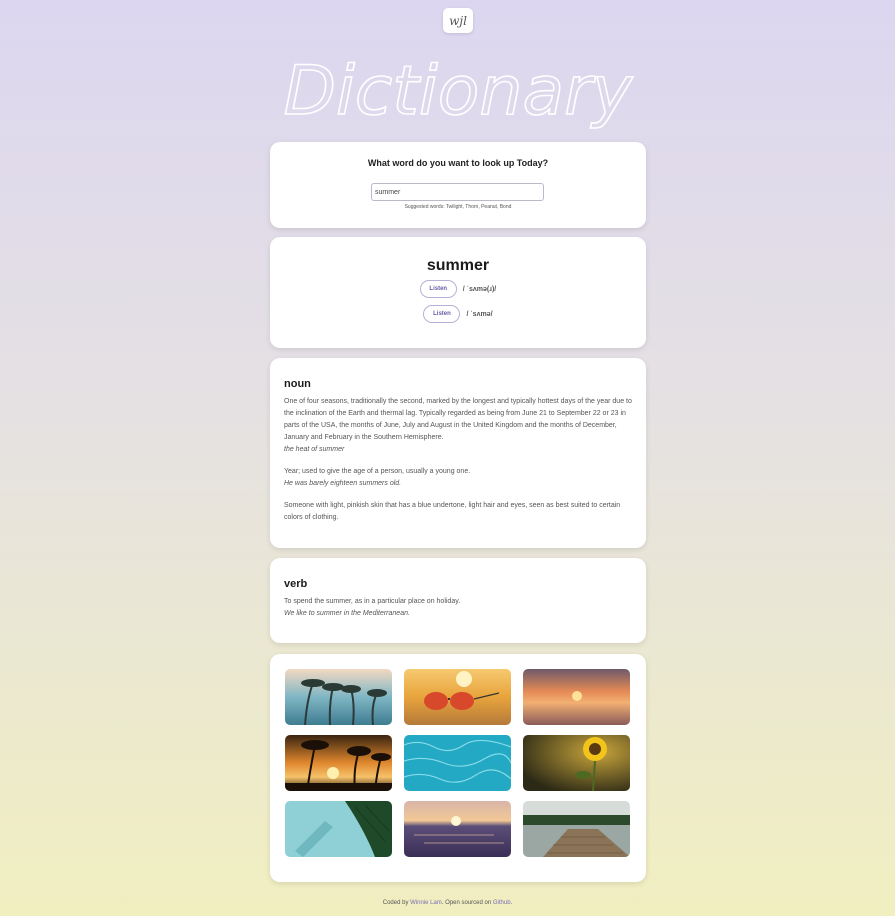 The height and width of the screenshot is (916, 895). I want to click on page-title: Dictionary, so click(447, 95).